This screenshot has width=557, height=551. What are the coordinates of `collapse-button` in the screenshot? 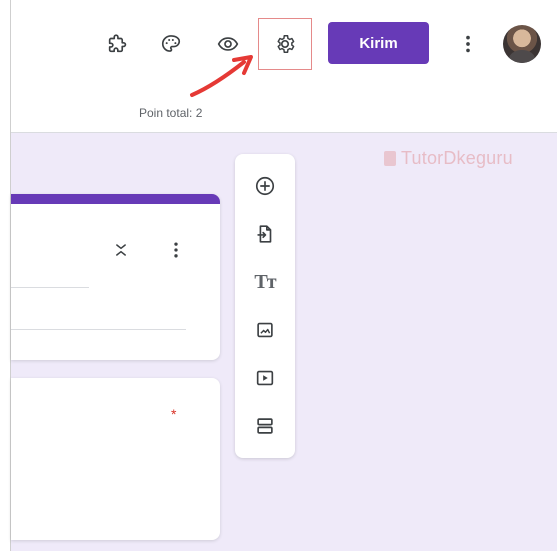 It's located at (121, 250).